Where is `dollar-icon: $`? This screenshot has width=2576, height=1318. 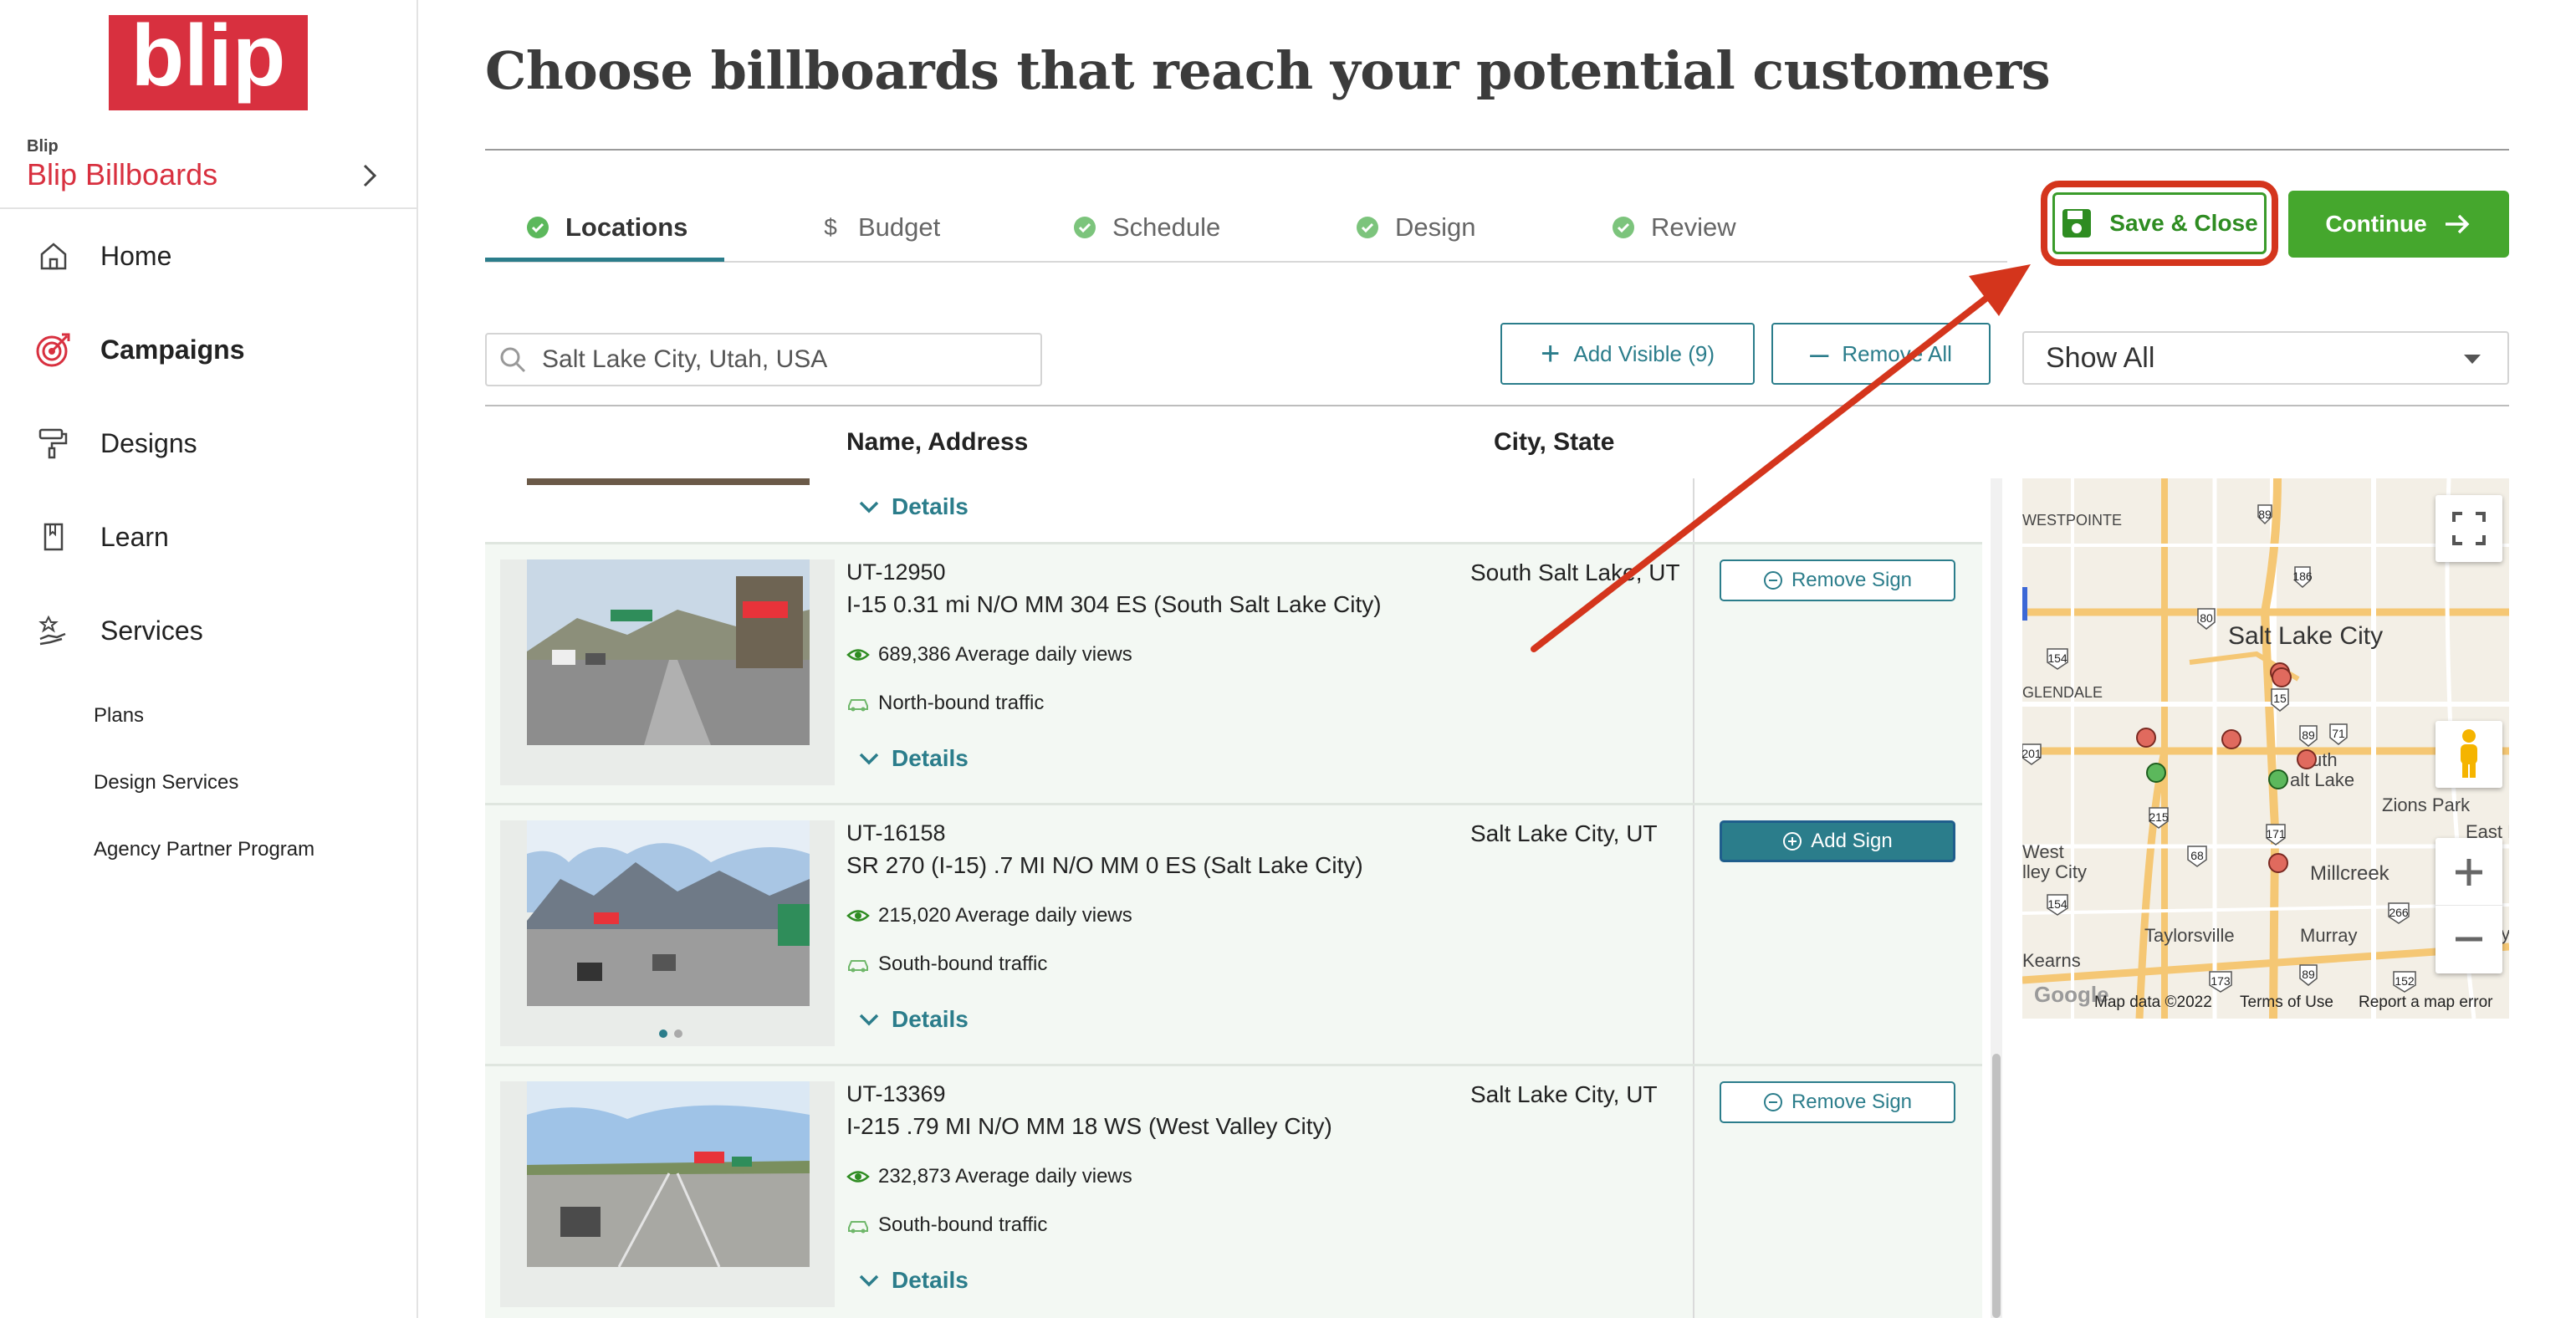
dollar-icon: $ is located at coordinates (830, 227).